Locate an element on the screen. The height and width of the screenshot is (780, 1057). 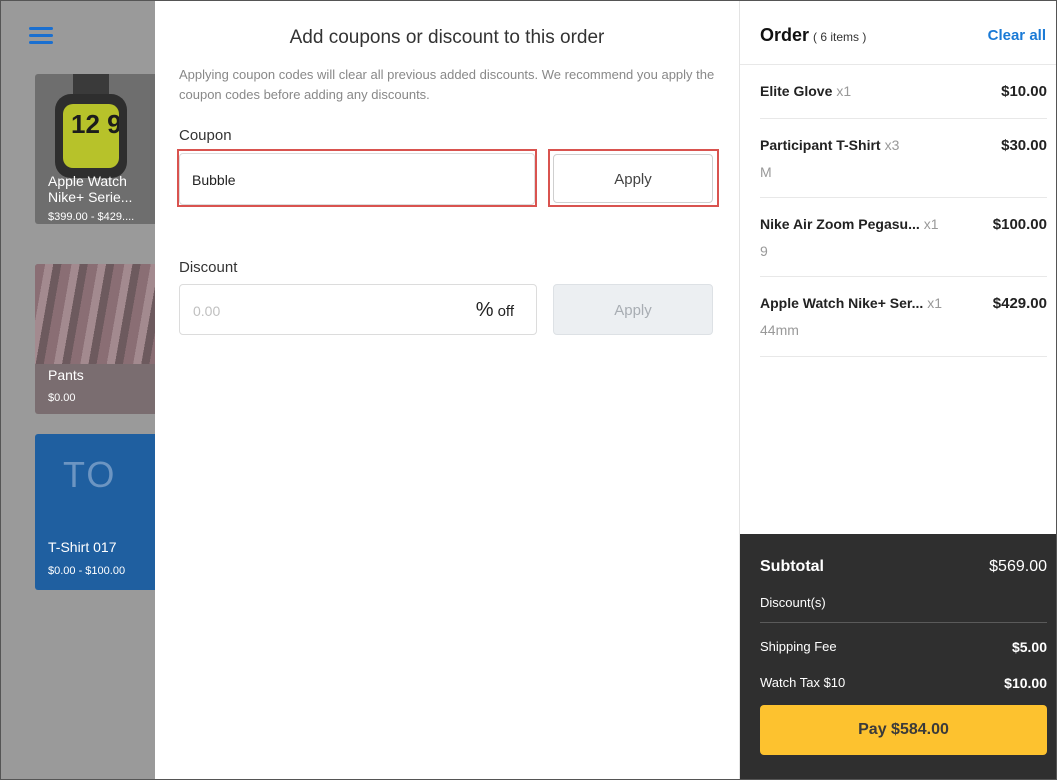
item-name-group: Elite Glove x1 is located at coordinates (805, 91).